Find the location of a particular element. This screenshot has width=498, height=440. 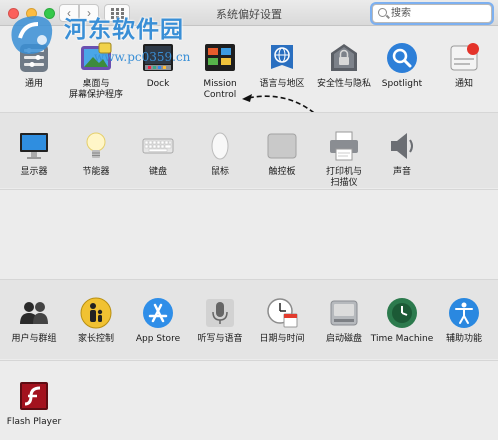

pref-label: 用户与群组 is located at coordinates (34, 339).